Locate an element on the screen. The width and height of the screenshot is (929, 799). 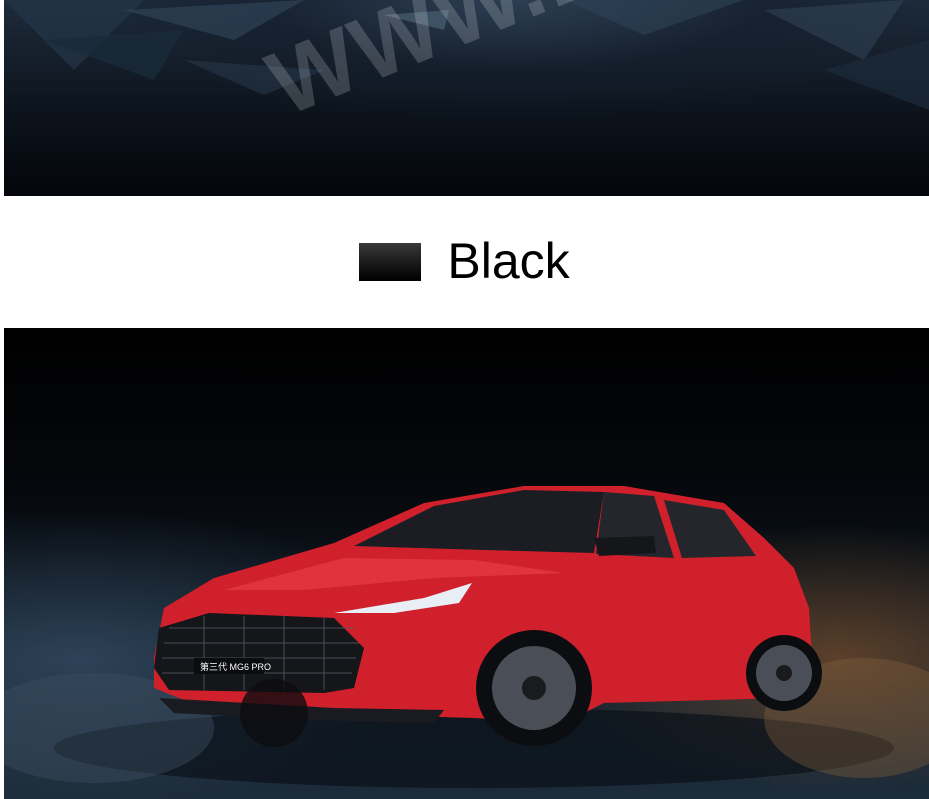
grille-badge-text: 第三代 MG6 PRO is located at coordinates (235, 666).